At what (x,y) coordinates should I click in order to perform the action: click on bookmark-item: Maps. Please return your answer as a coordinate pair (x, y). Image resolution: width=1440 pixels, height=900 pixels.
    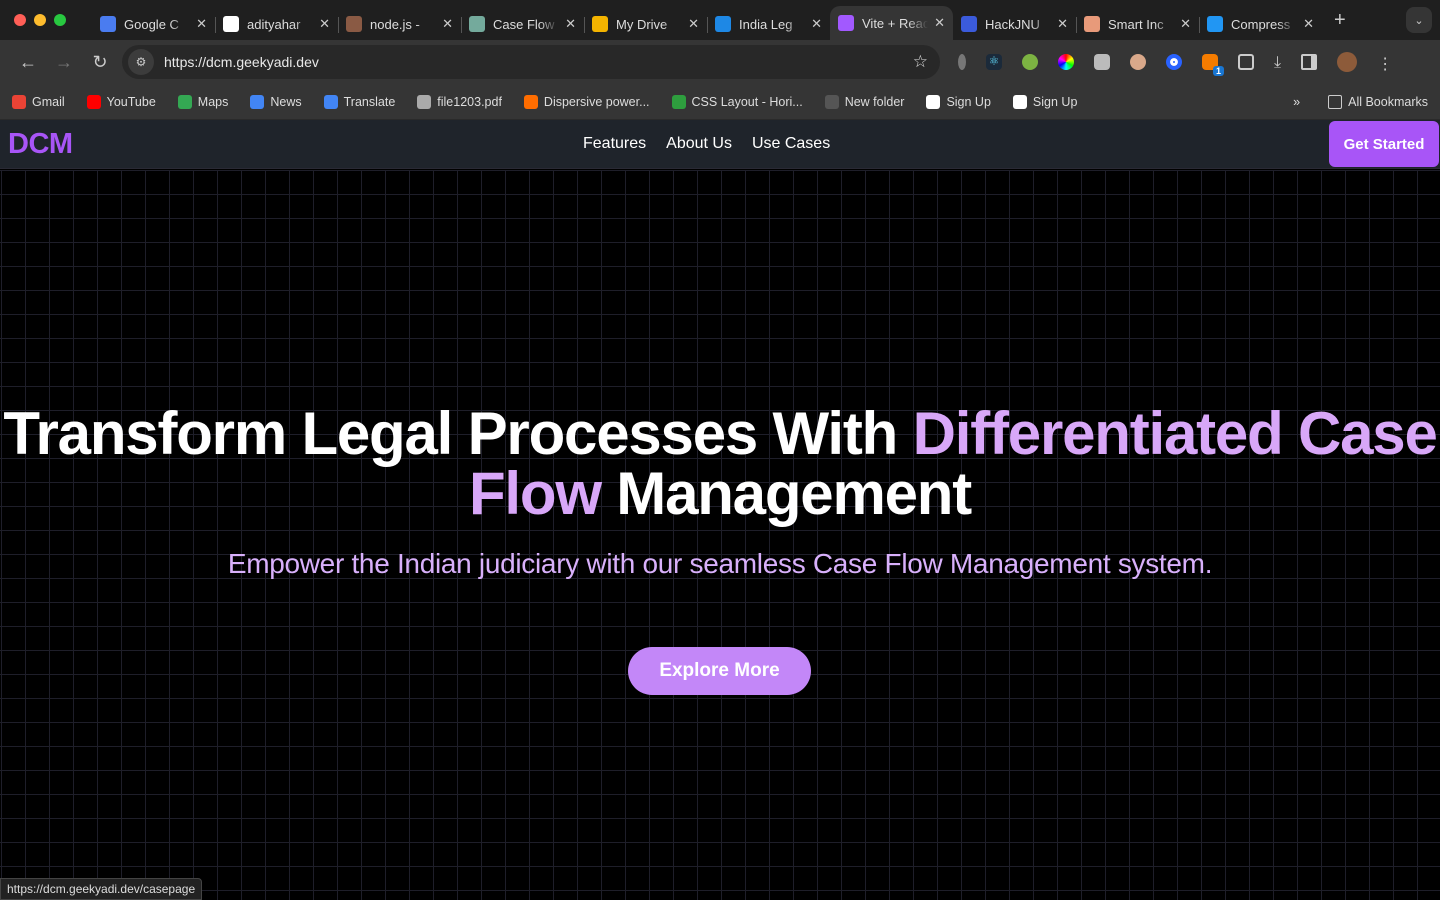
    Looking at the image, I should click on (203, 101).